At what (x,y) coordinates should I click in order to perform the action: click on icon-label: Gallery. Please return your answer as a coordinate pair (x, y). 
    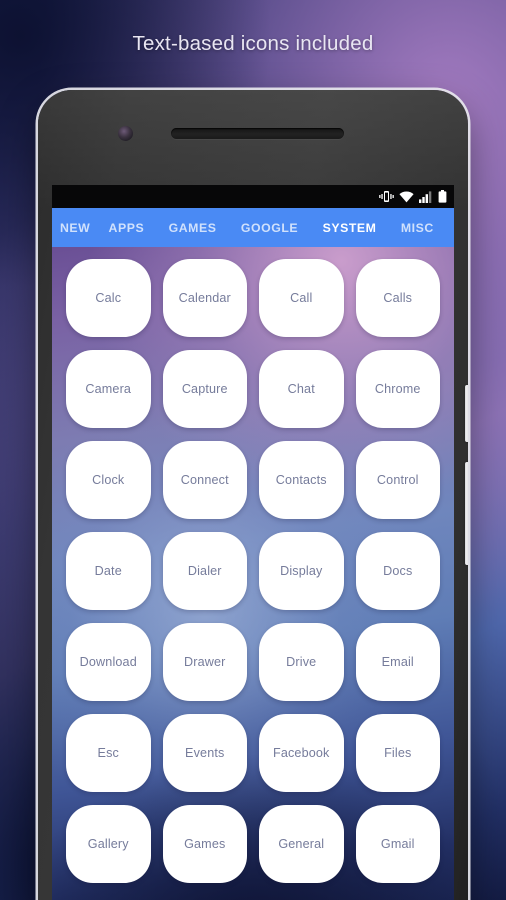
    Looking at the image, I should click on (108, 844).